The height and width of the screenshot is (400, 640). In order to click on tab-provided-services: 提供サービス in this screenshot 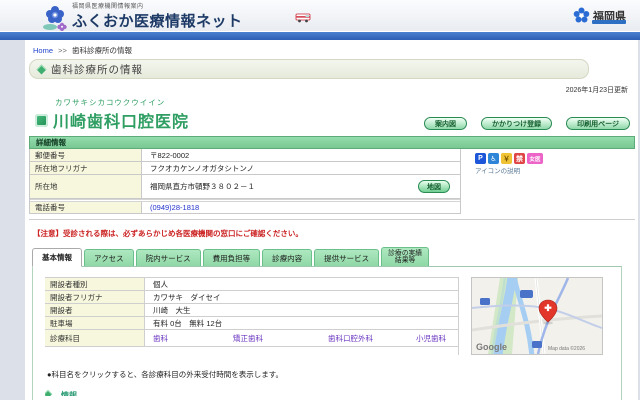, I will do `click(347, 257)`.